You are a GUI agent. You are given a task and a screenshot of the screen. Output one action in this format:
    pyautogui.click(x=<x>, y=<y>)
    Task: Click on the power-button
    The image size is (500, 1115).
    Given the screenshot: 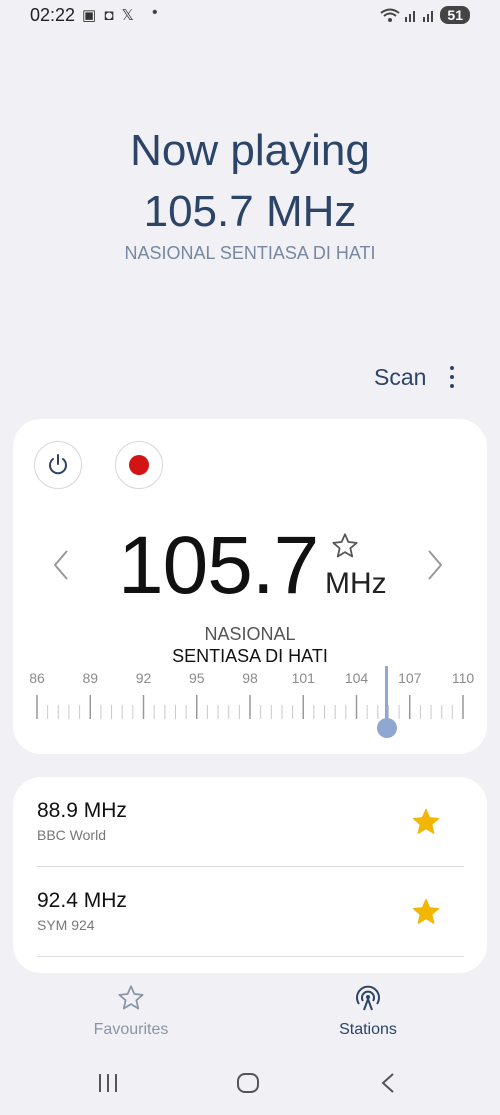 What is the action you would take?
    pyautogui.click(x=58, y=465)
    